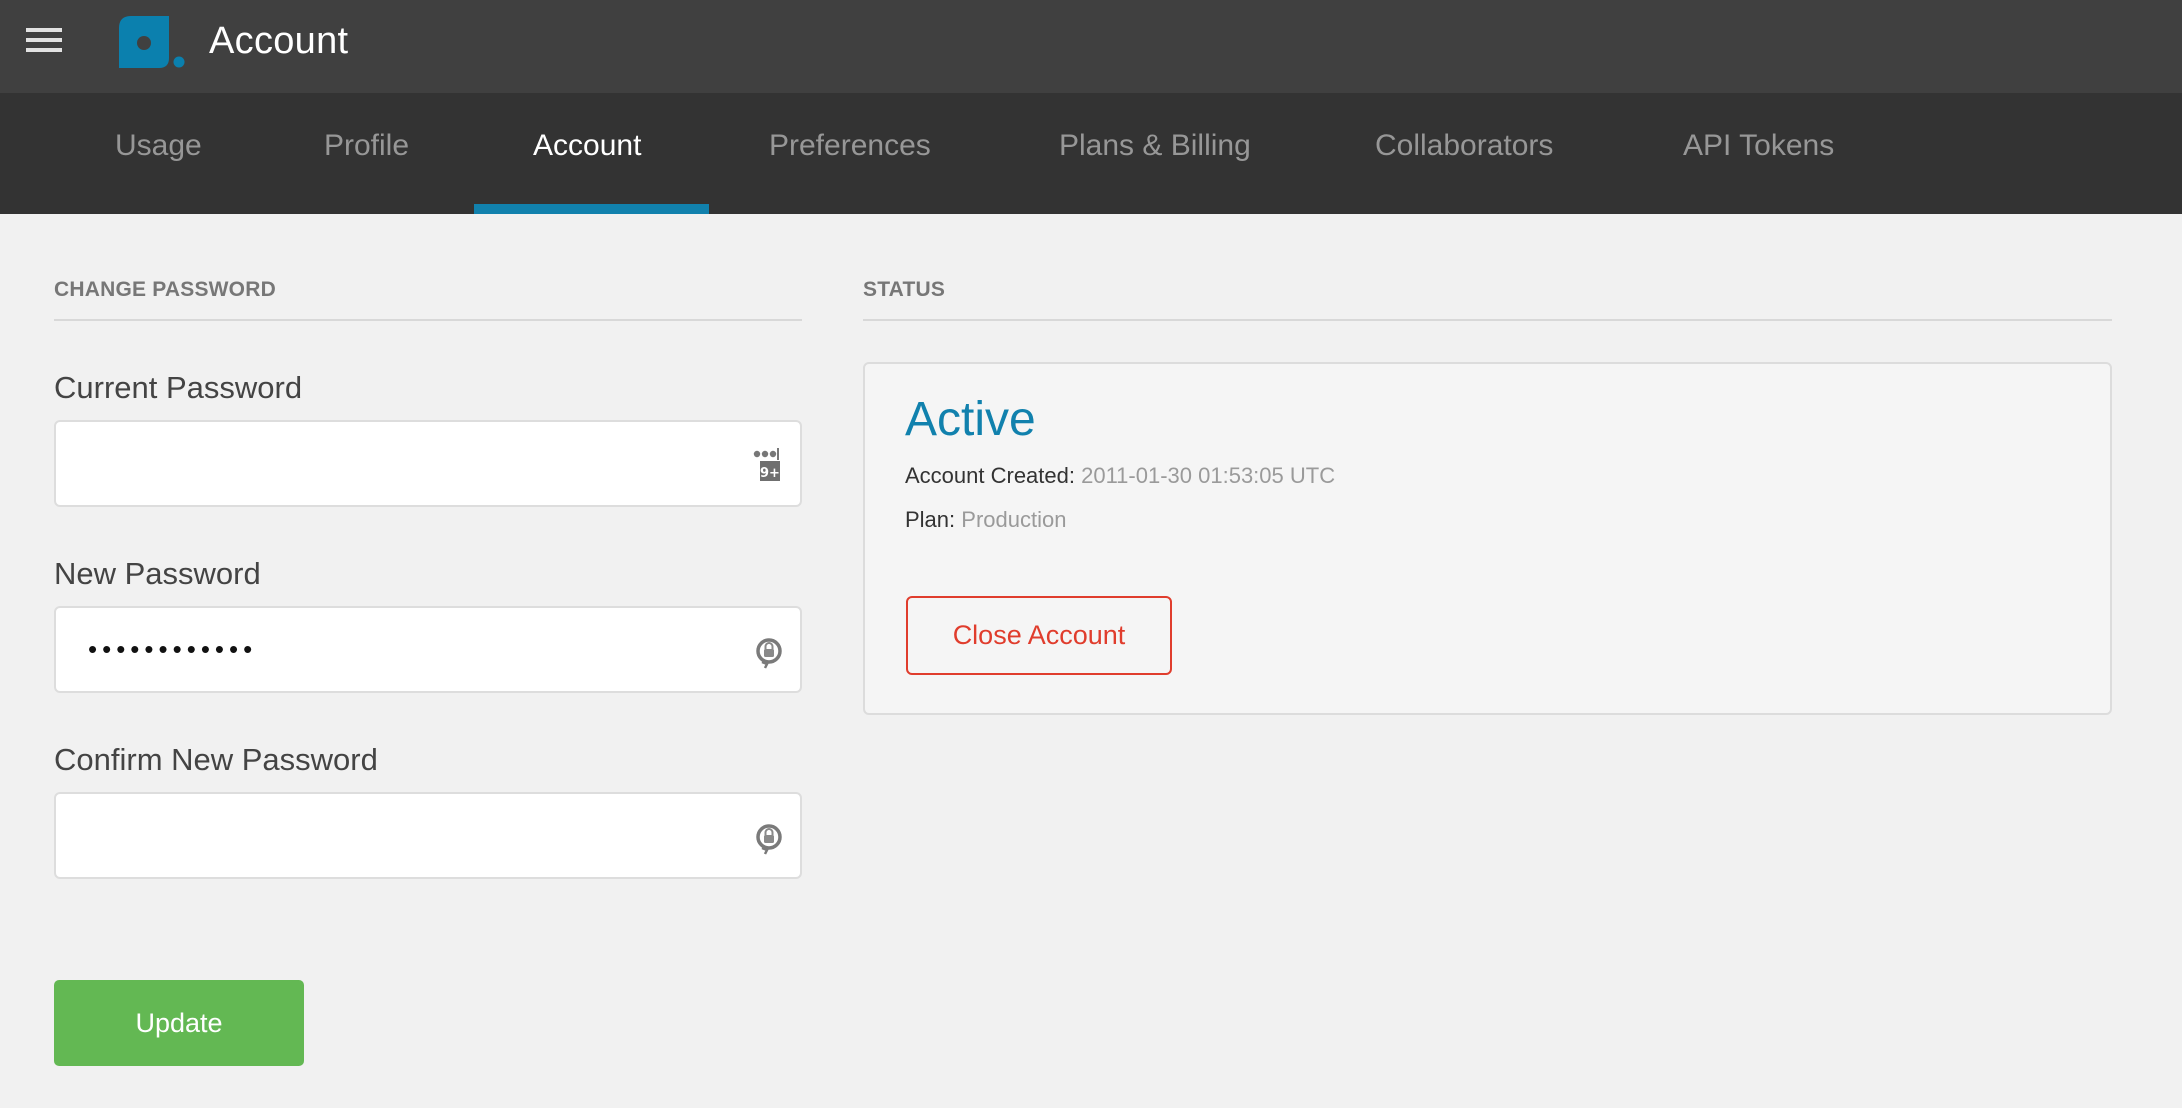  What do you see at coordinates (279, 41) in the screenshot?
I see `page-title: Account` at bounding box center [279, 41].